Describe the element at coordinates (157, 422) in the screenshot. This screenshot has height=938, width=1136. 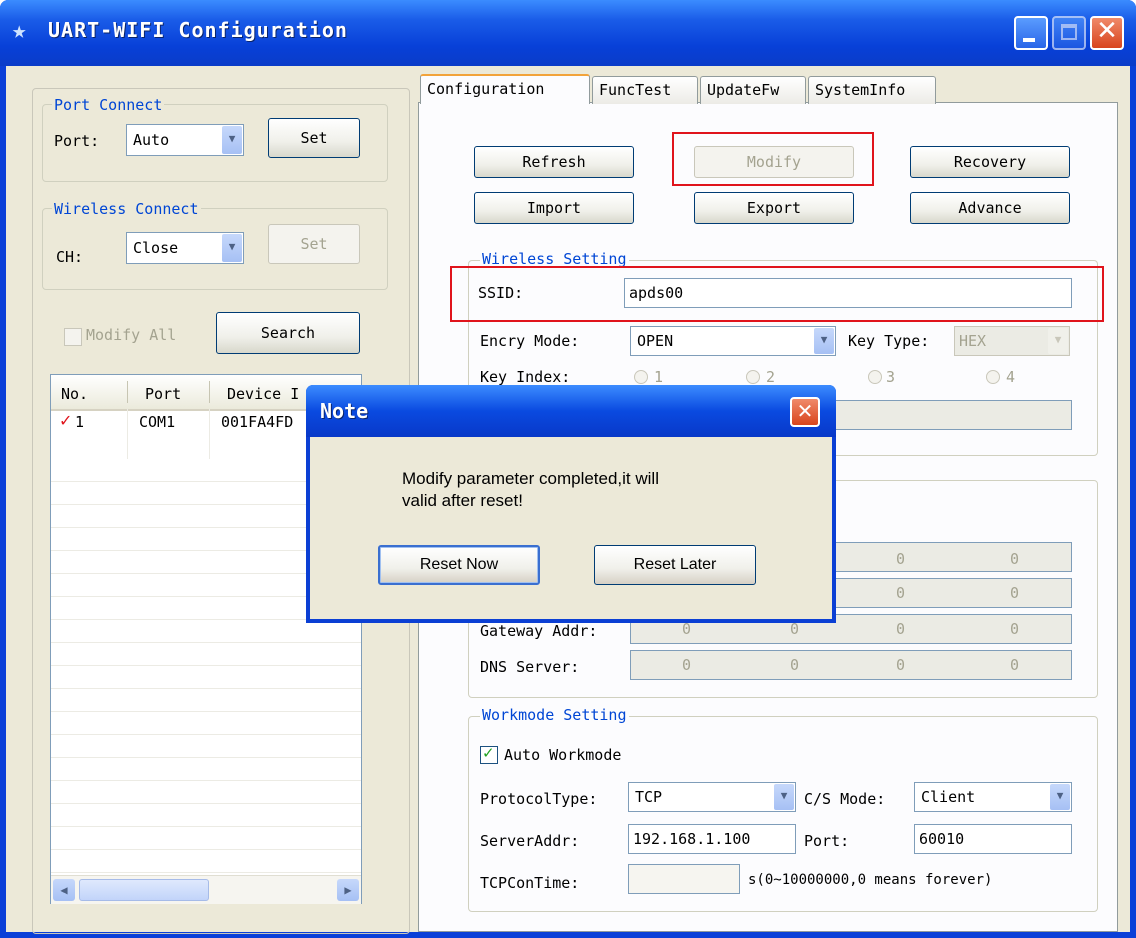
I see `row-port: COM1` at that location.